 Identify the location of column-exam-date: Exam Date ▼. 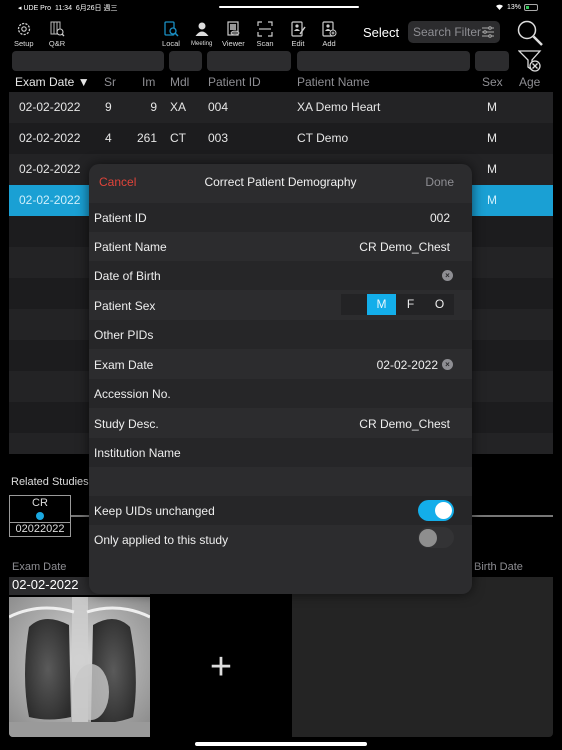
(52, 82).